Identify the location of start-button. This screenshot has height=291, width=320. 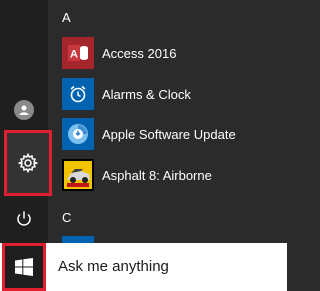
(24, 267).